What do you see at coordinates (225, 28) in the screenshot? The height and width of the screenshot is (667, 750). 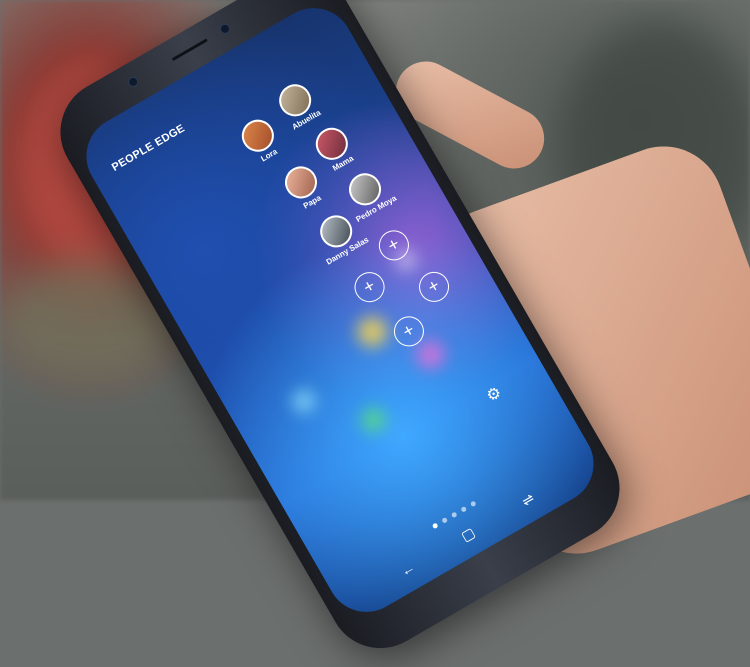 I see `front-camera` at bounding box center [225, 28].